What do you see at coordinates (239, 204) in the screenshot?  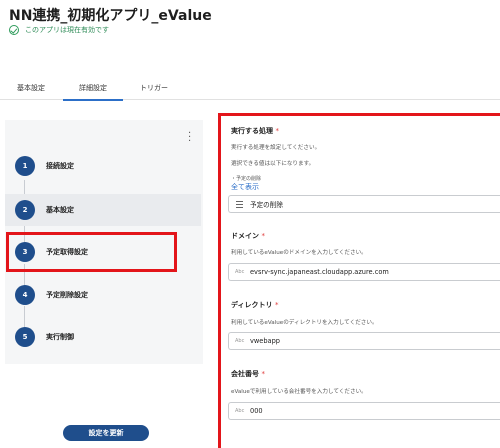 I see `list-icon` at bounding box center [239, 204].